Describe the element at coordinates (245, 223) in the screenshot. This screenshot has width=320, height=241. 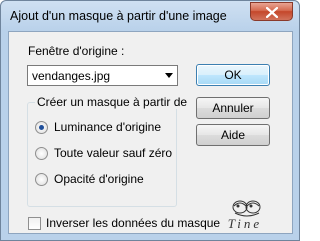
I see `logo-signature: Tine` at that location.